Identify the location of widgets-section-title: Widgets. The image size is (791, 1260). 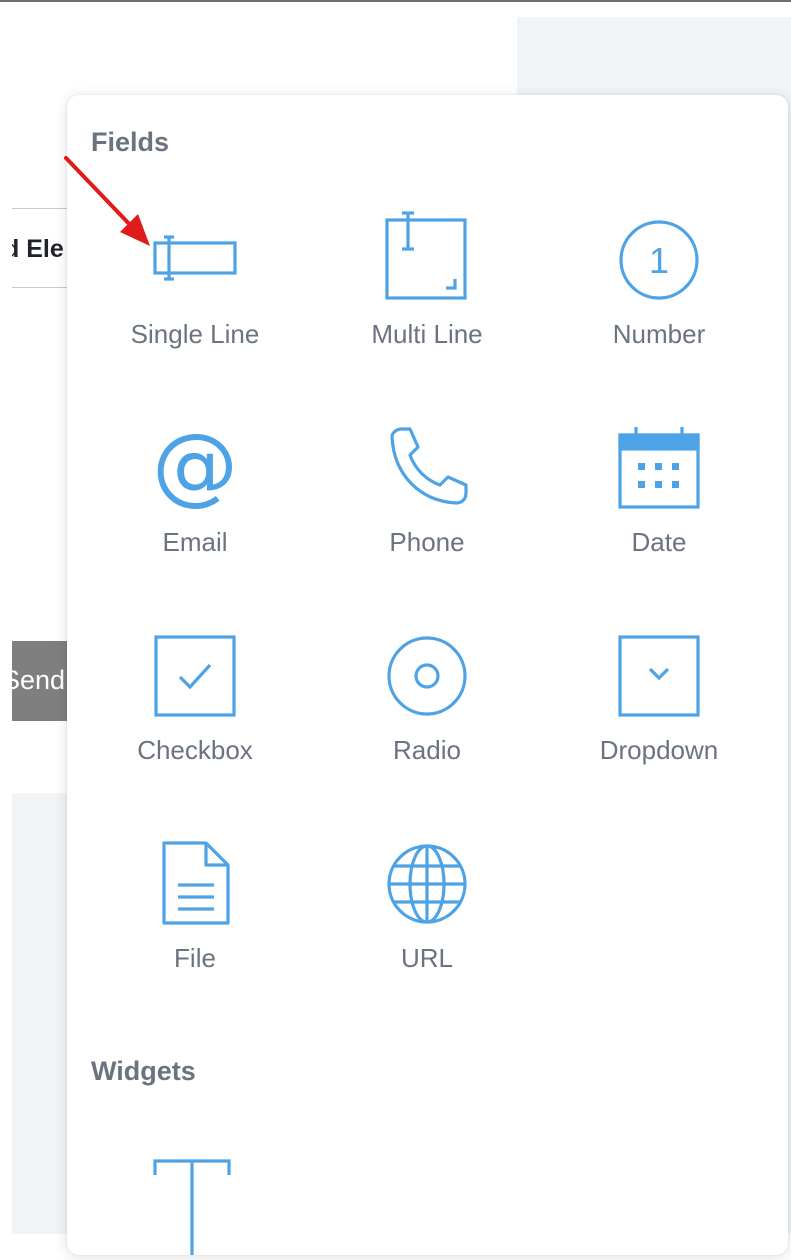
(143, 1071).